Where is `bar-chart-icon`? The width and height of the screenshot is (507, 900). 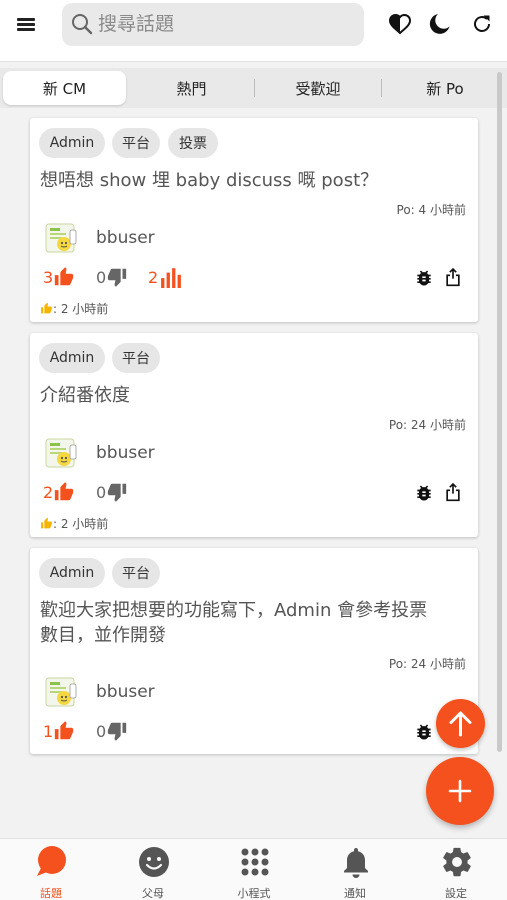 bar-chart-icon is located at coordinates (171, 277).